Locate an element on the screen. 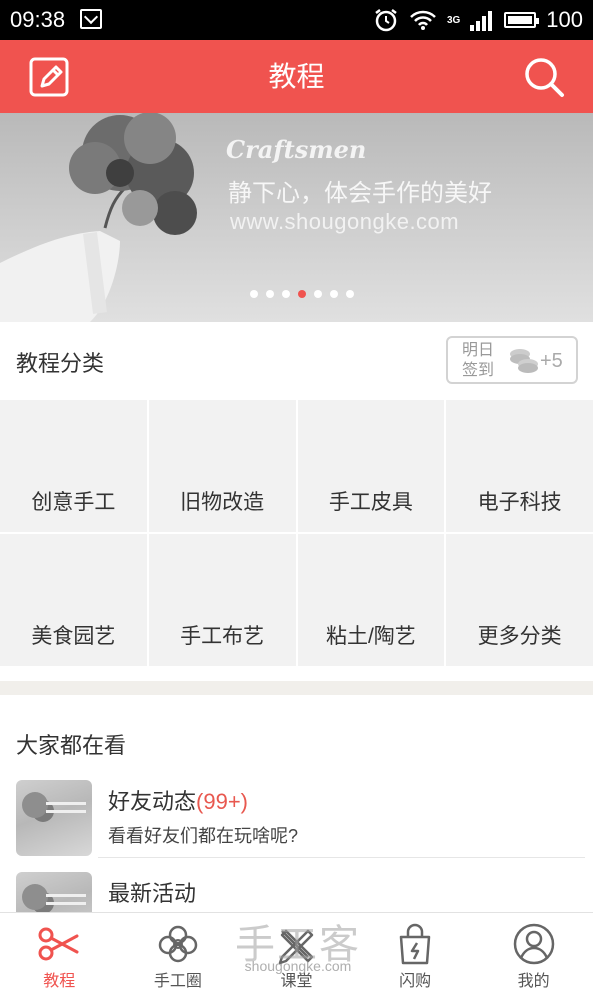 The width and height of the screenshot is (593, 988). banner-slogan: 静下心，体会手作的美好 is located at coordinates (360, 193).